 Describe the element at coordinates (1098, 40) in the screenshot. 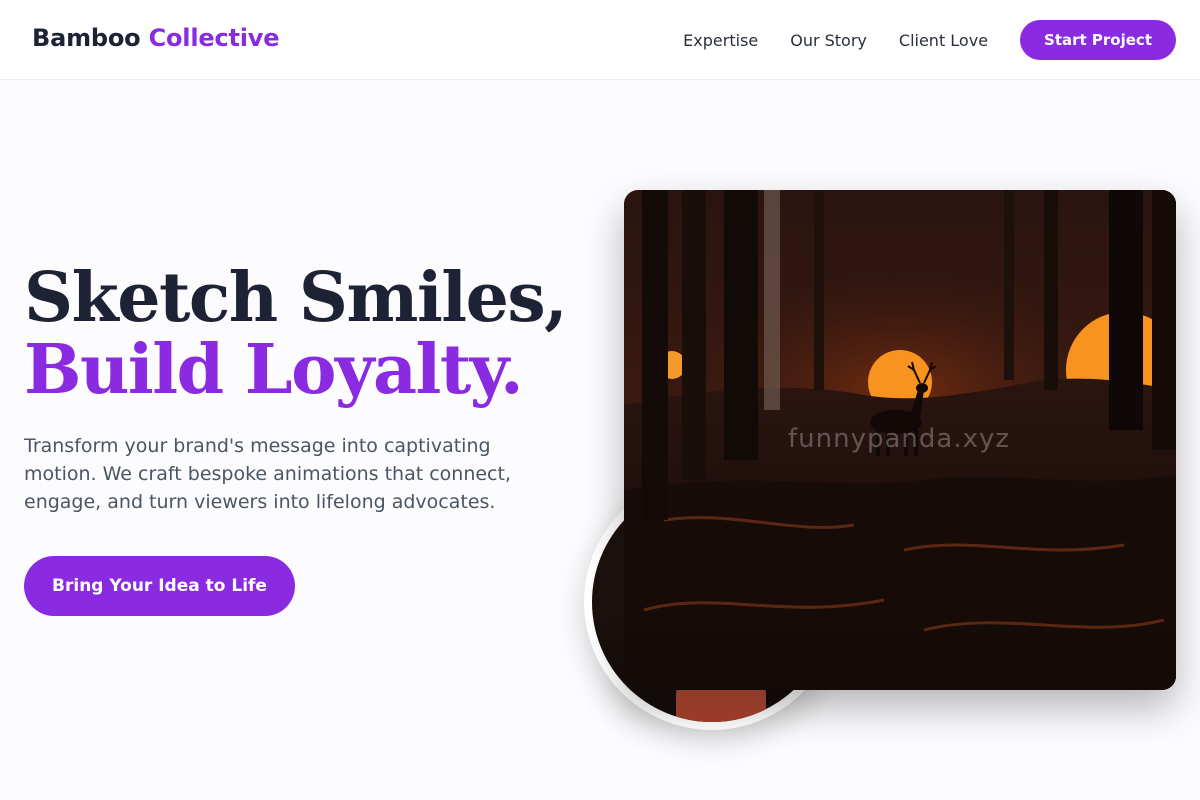

I see `start-project-button: Start Project` at that location.